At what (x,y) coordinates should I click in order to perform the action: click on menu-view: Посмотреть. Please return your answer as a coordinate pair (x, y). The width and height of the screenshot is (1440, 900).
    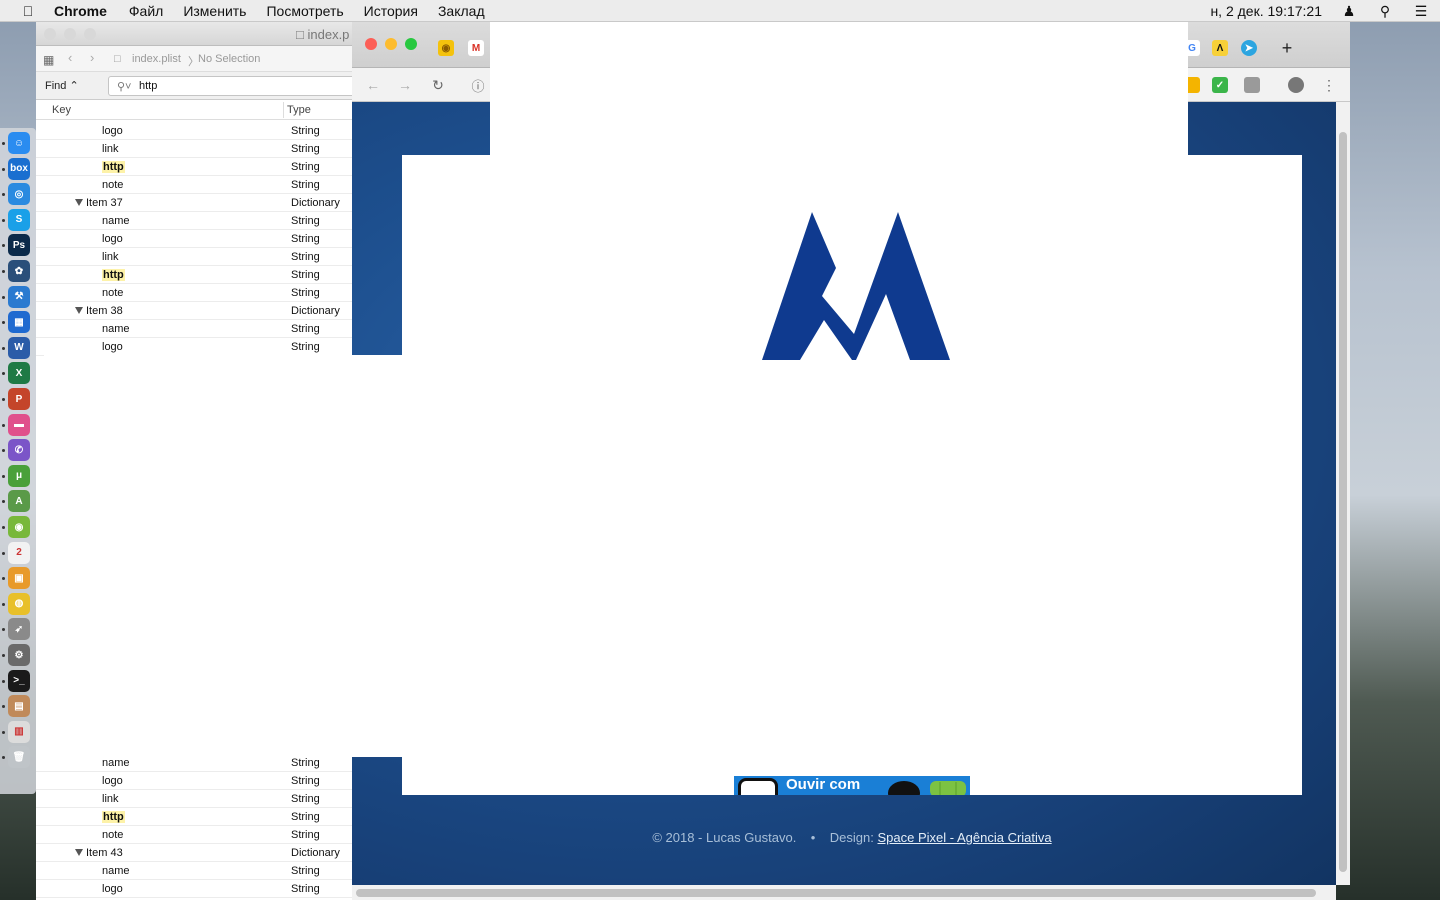
    Looking at the image, I should click on (304, 11).